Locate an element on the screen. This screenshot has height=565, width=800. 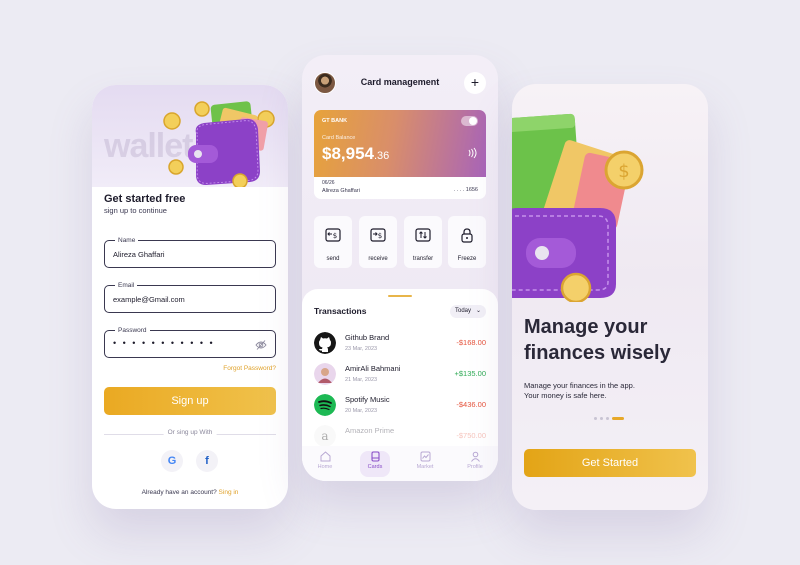
balance-cents: .36 is located at coordinates (382, 156).